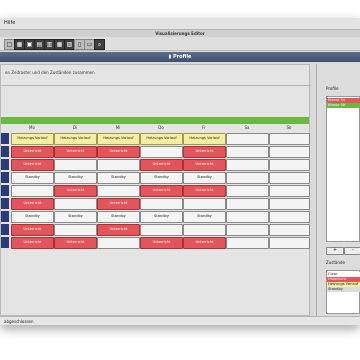  Describe the element at coordinates (161, 127) in the screenshot. I see `day-header-do: Do` at that location.